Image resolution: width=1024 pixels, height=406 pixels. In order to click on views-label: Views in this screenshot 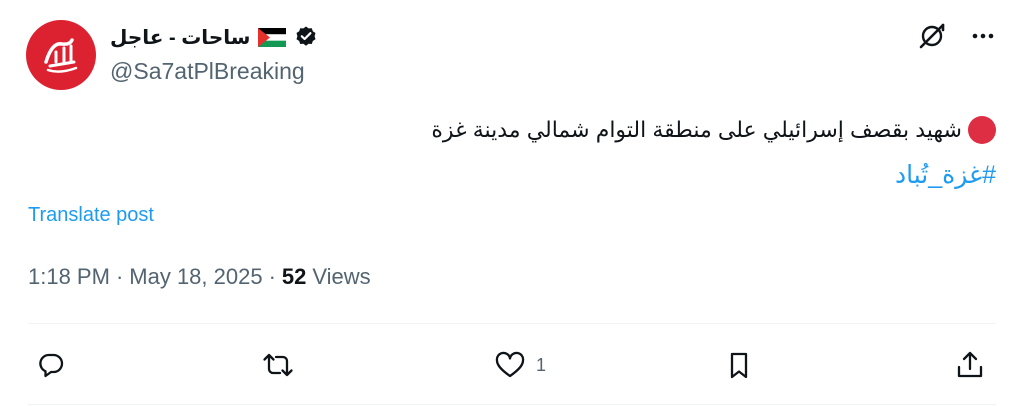, I will do `click(341, 276)`.